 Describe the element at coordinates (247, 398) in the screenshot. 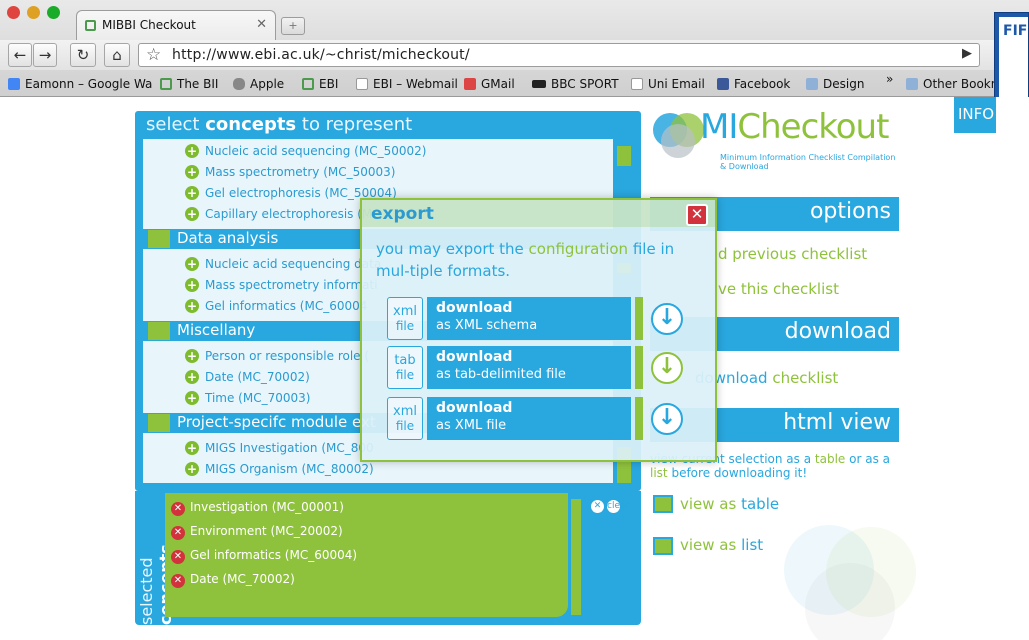

I see `concept-item: + Time (MC_70003)` at that location.